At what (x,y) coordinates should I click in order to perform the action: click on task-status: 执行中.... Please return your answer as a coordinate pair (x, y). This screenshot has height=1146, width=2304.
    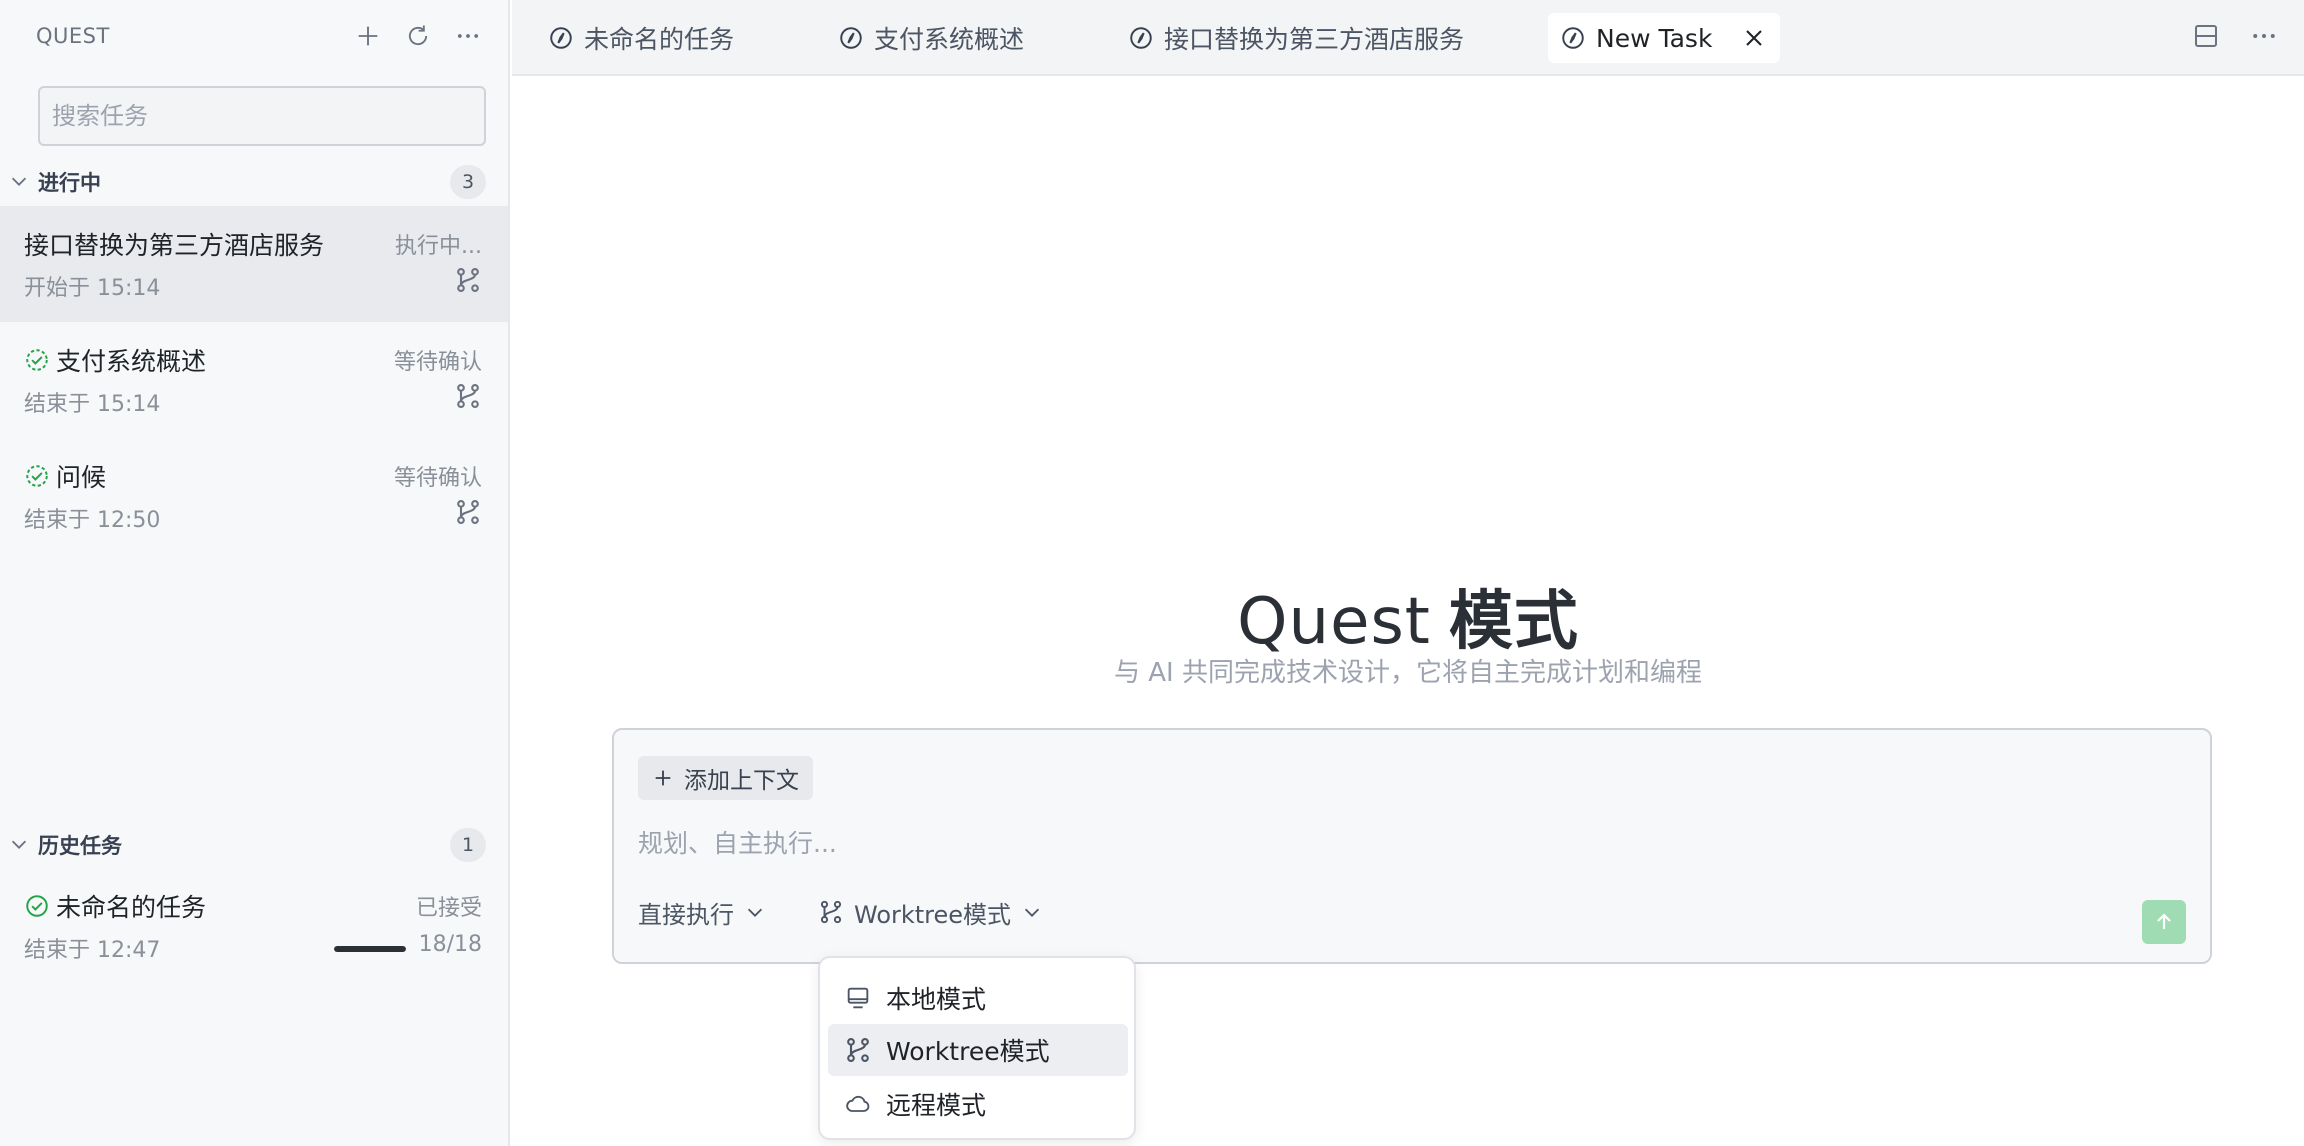
    Looking at the image, I should click on (438, 246).